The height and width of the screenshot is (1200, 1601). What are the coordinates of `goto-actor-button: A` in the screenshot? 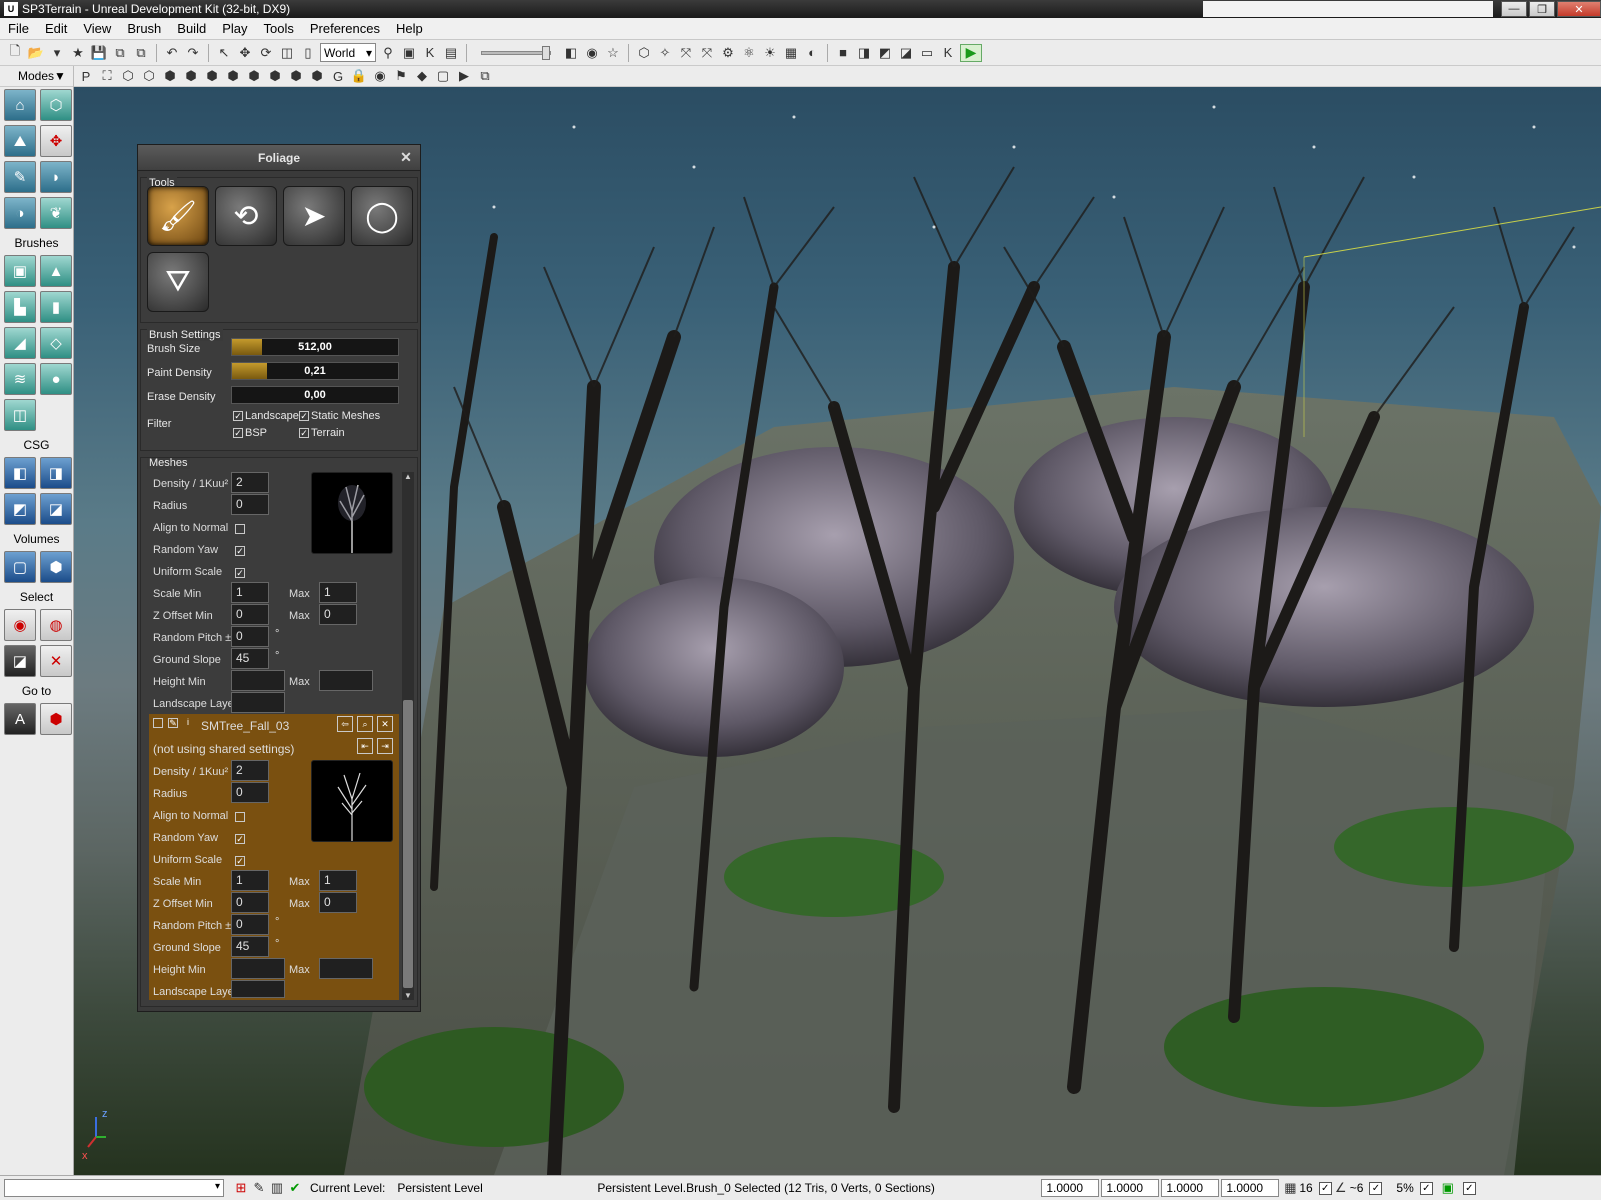 It's located at (20, 719).